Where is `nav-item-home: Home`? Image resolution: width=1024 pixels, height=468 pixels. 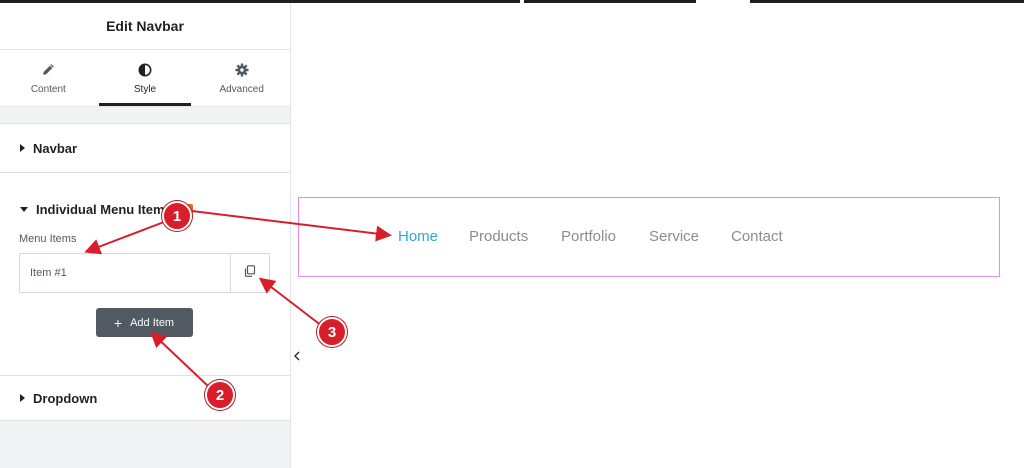
nav-item-home: Home is located at coordinates (418, 236).